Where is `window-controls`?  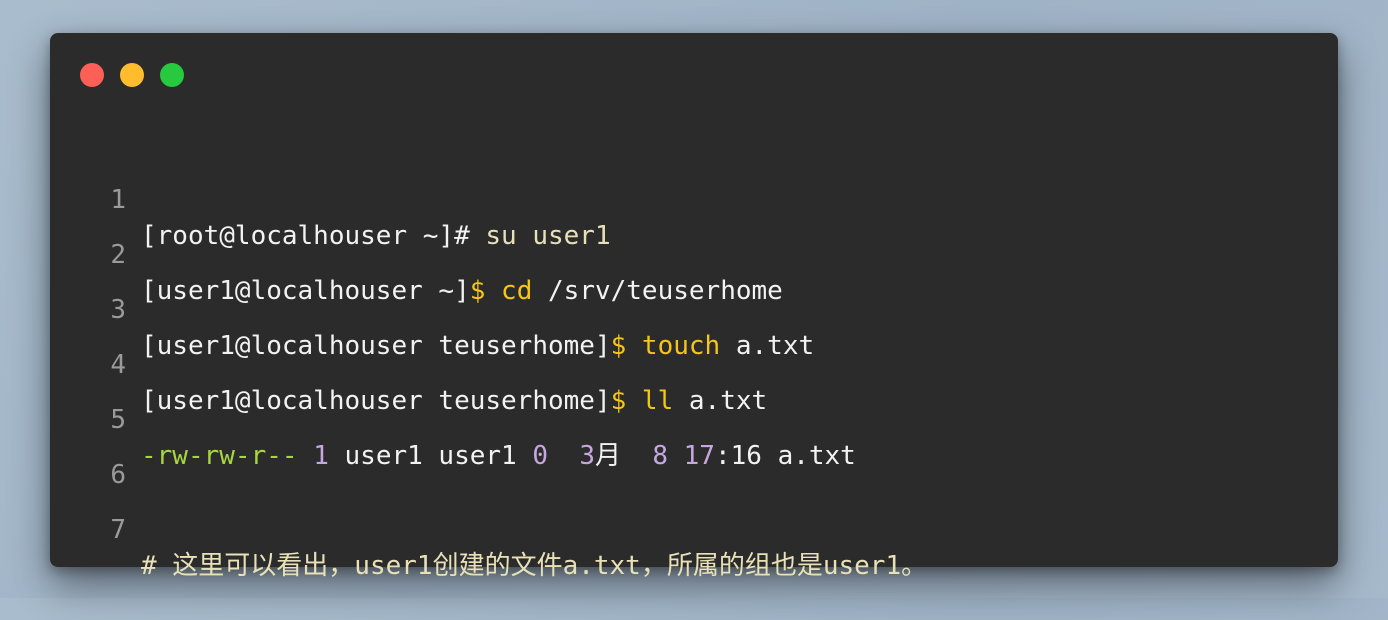 window-controls is located at coordinates (132, 75).